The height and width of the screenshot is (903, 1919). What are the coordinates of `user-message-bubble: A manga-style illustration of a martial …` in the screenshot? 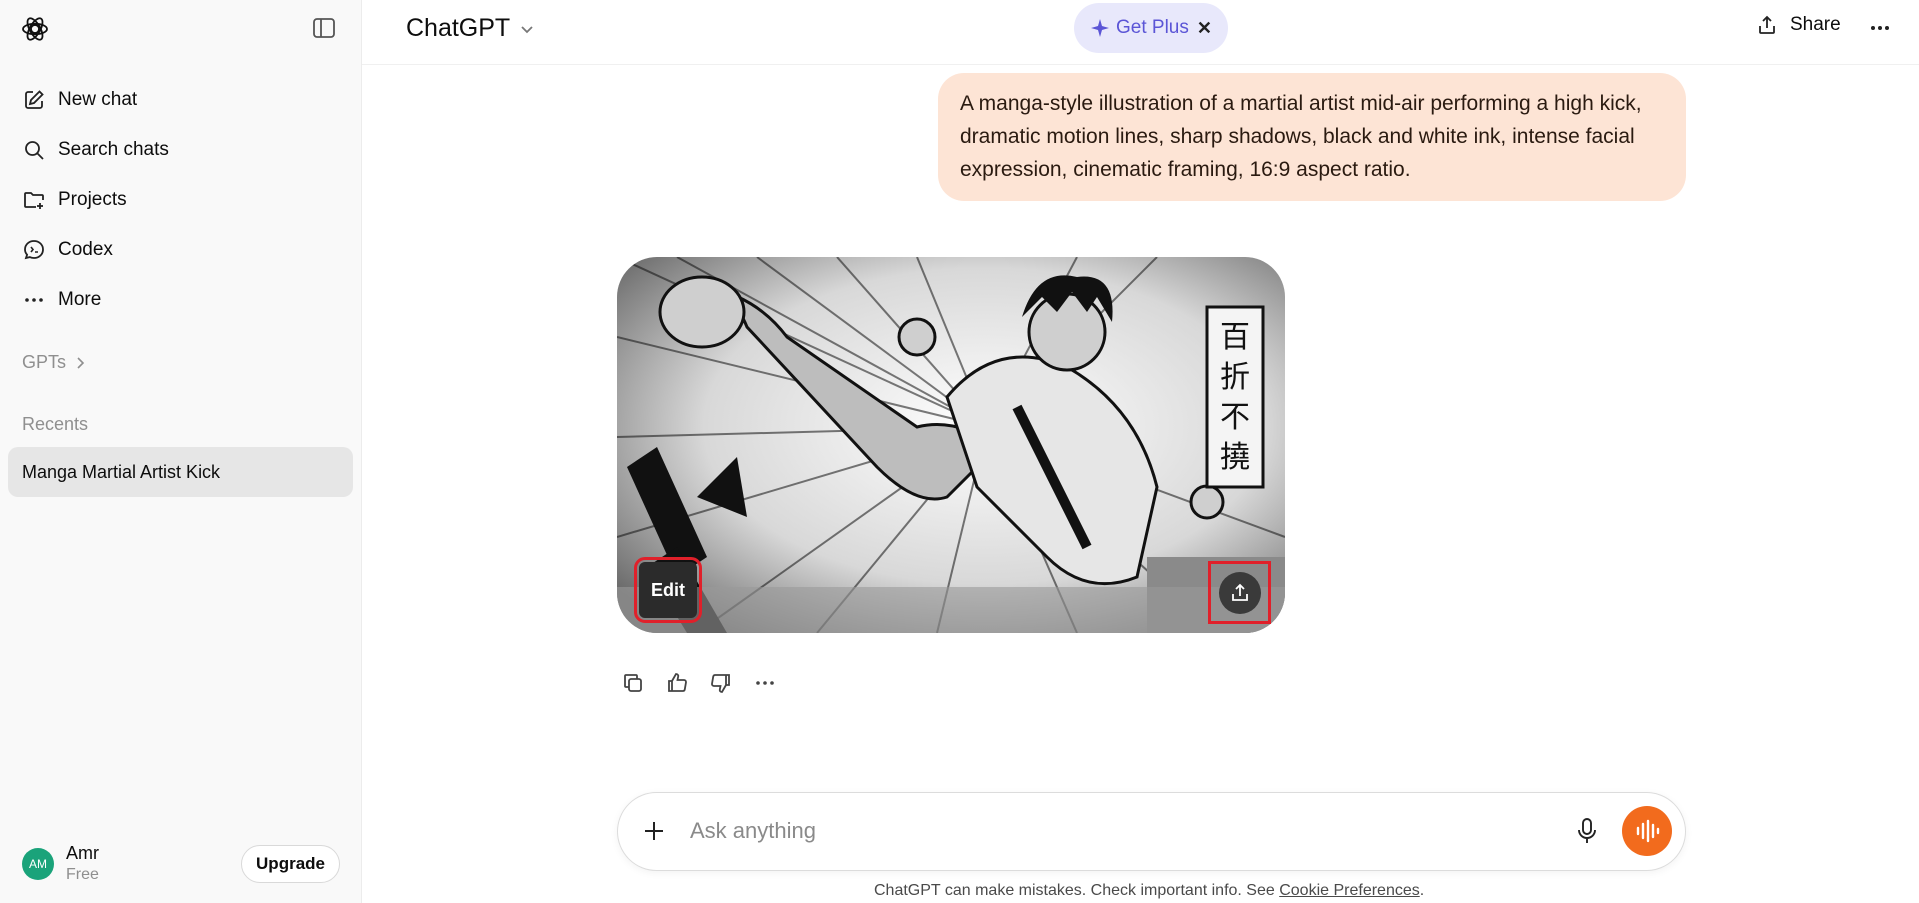 It's located at (1312, 137).